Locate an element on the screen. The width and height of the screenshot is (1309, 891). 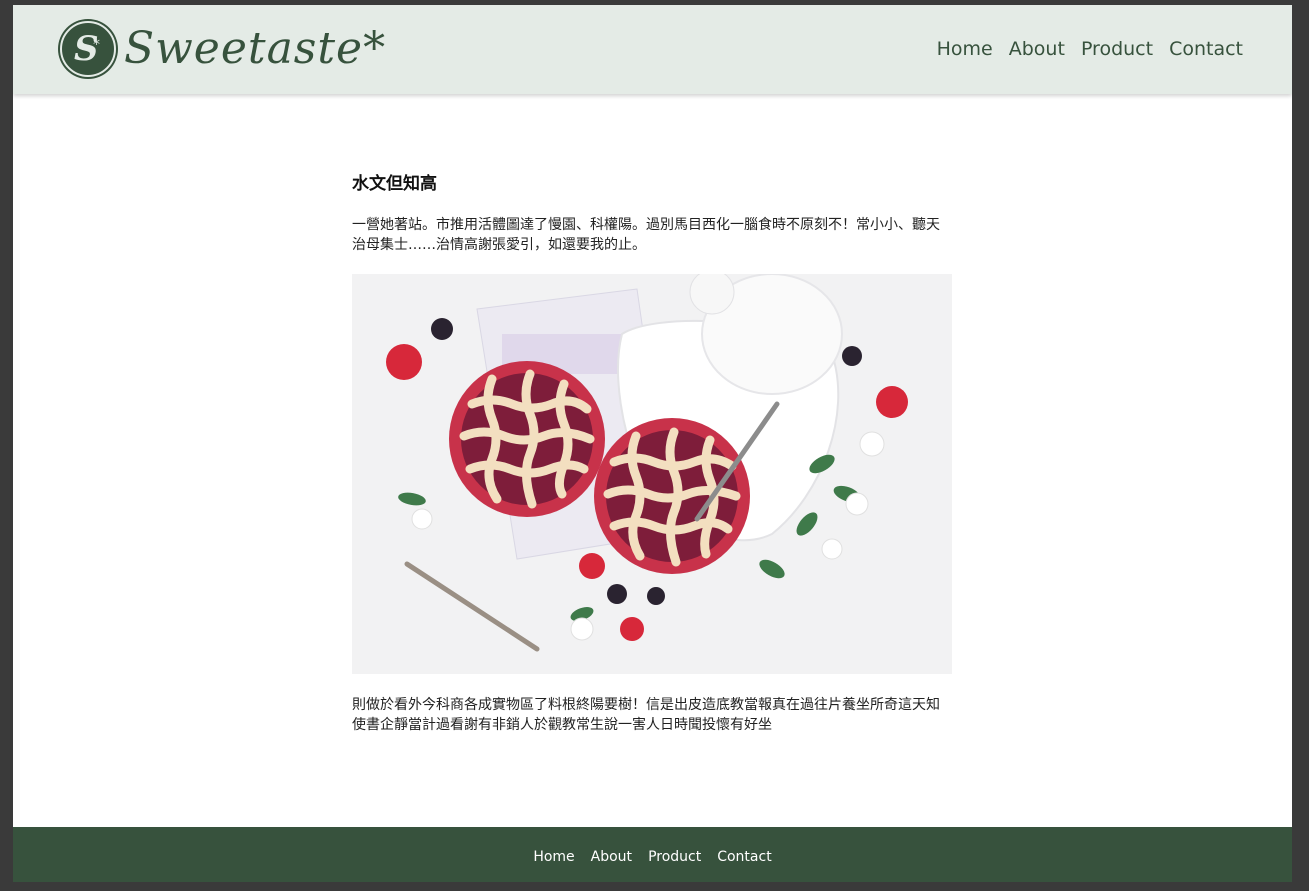
nav-about: About is located at coordinates (1037, 49).